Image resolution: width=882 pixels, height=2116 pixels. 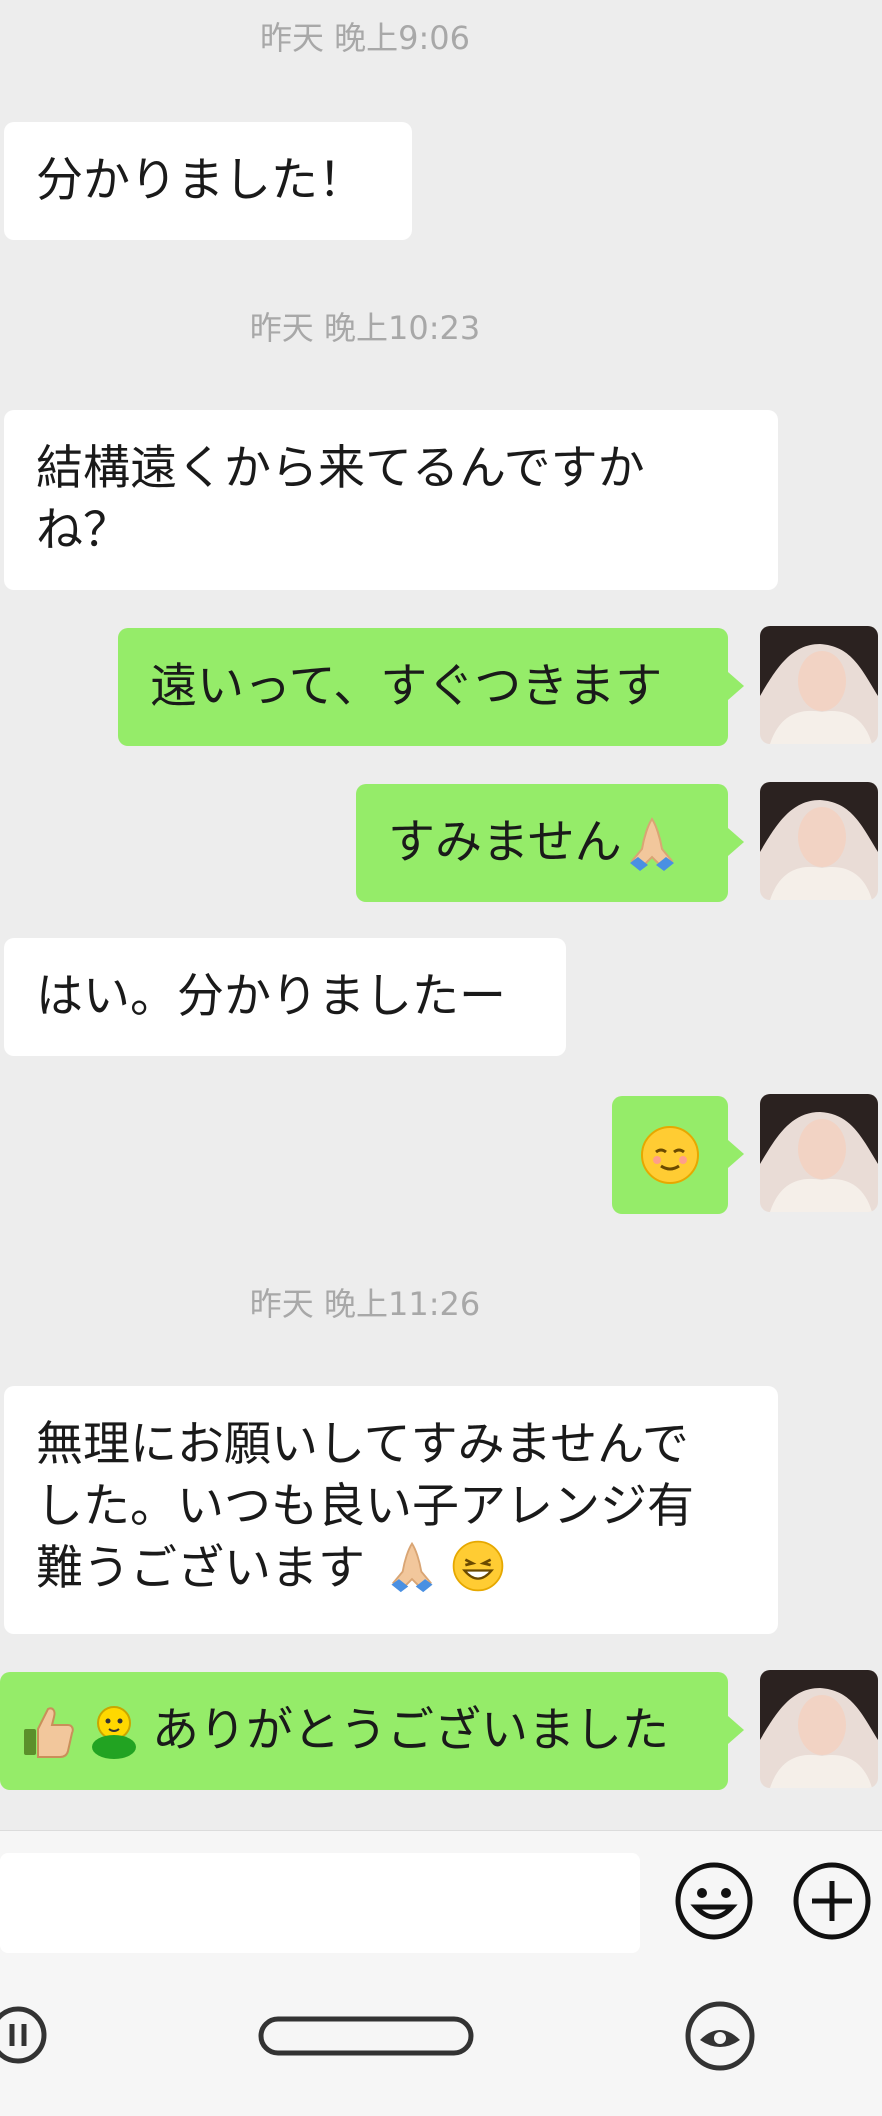 I want to click on home-pill-icon, so click(x=366, y=2036).